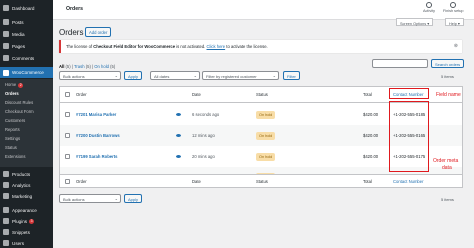  Describe the element at coordinates (26, 34) in the screenshot. I see `sidebar-item-media: Media` at that location.